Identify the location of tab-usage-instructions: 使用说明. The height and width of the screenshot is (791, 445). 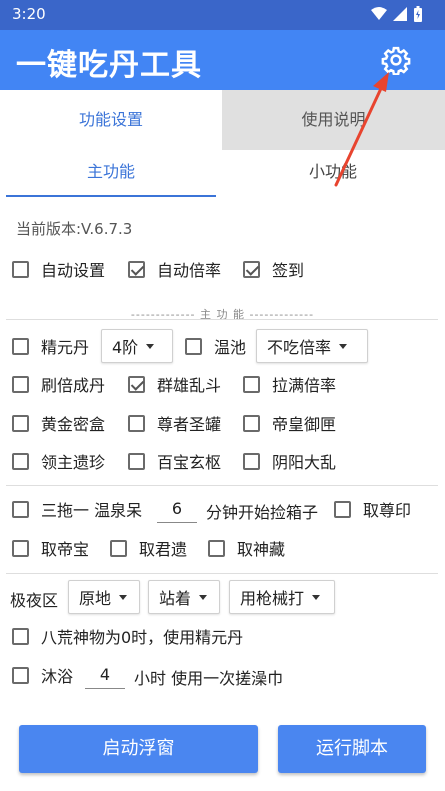
(333, 120).